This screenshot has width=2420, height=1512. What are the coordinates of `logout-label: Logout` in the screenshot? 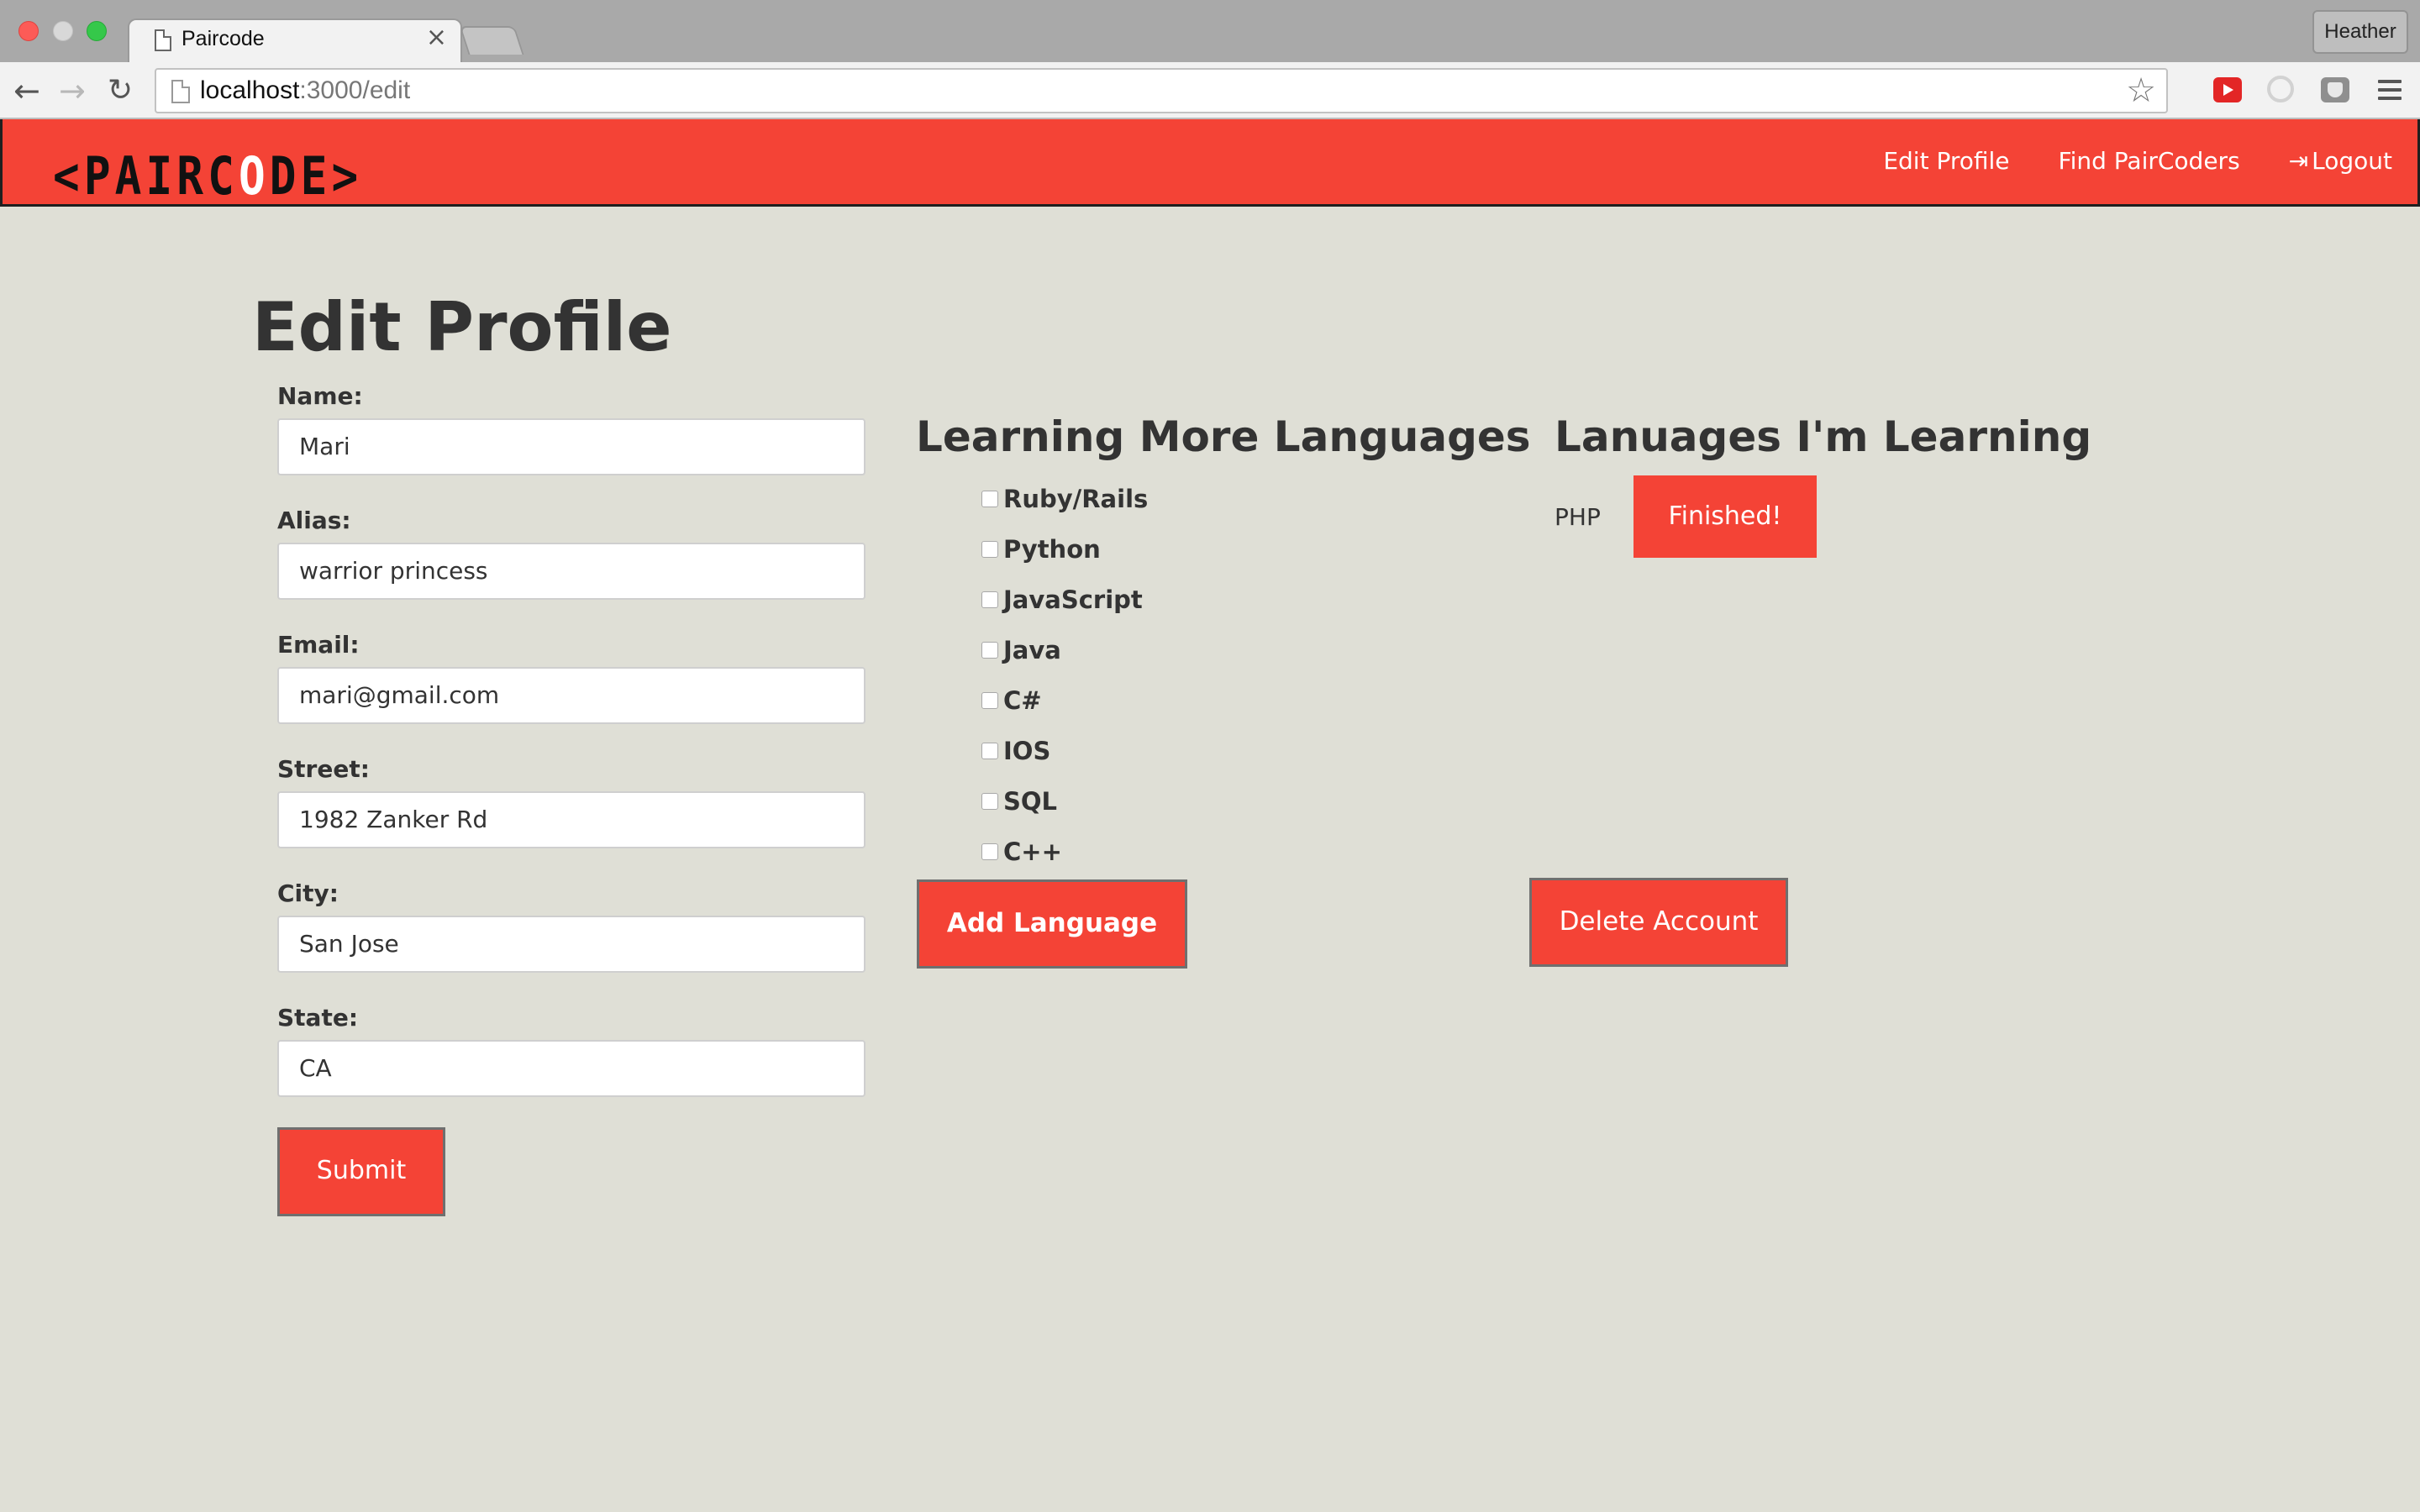 It's located at (2352, 161).